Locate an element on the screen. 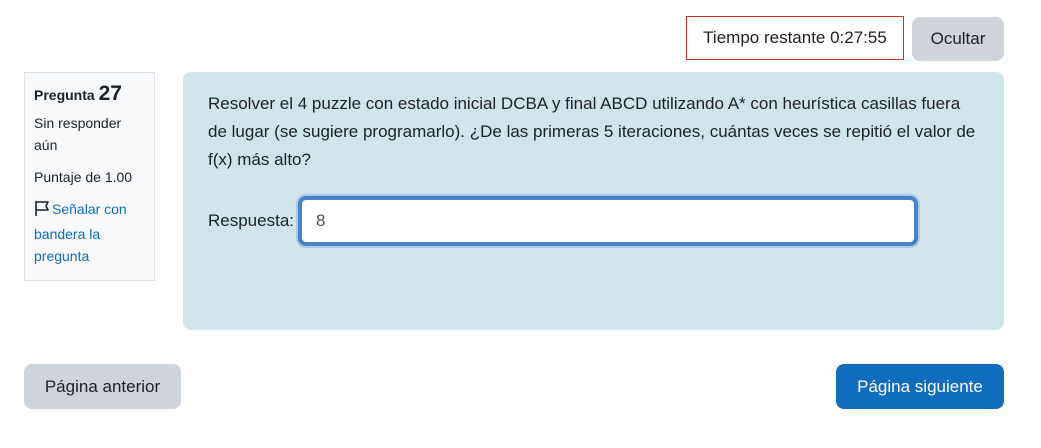  question-grade: Puntaje de 1.00 is located at coordinates (83, 177).